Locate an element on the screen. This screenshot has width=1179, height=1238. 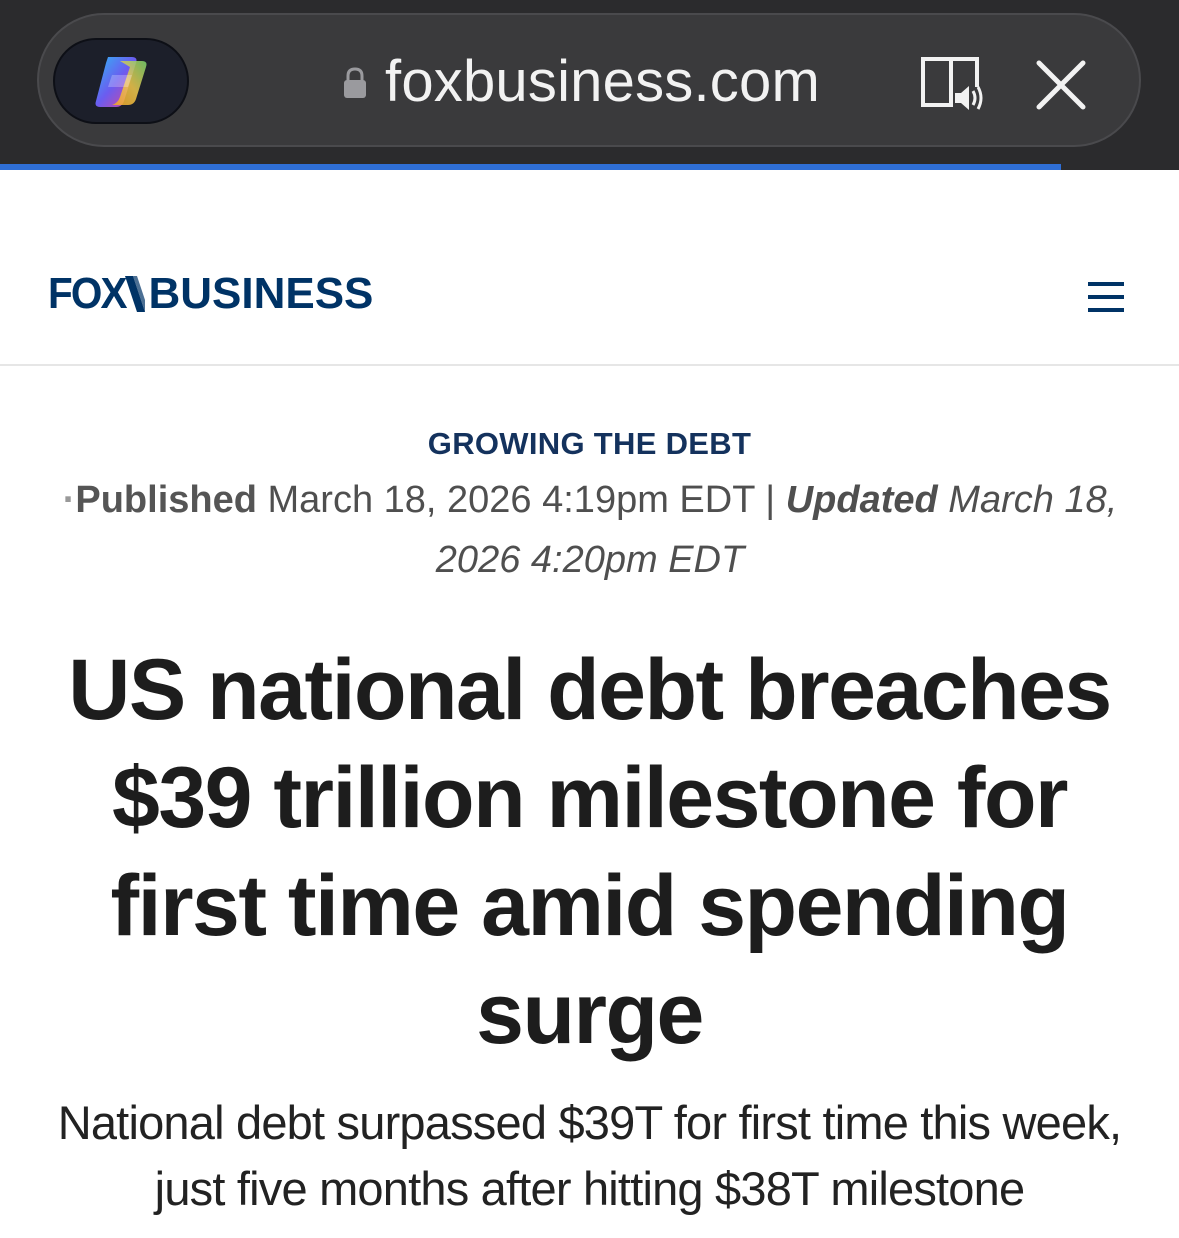
updated-label: Updated is located at coordinates (861, 500).